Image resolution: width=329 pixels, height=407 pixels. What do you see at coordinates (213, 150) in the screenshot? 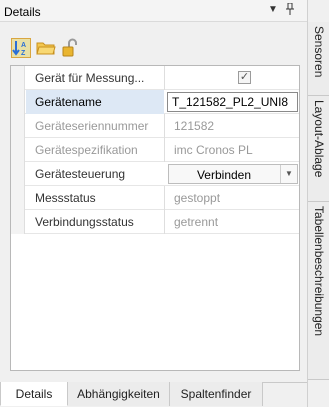
I see `device-specification-value: imc Cronos PL` at bounding box center [213, 150].